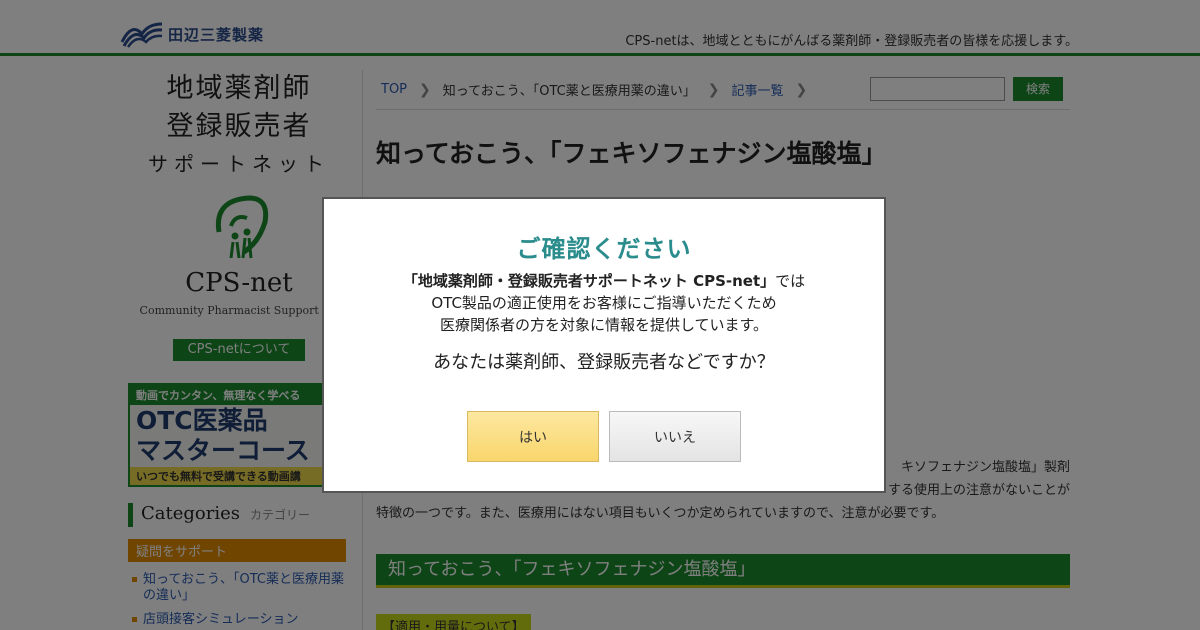 The image size is (1200, 630). Describe the element at coordinates (604, 303) in the screenshot. I see `dialog-line2: OTC製品の適正使用をお客様にご指導いただくため` at that location.